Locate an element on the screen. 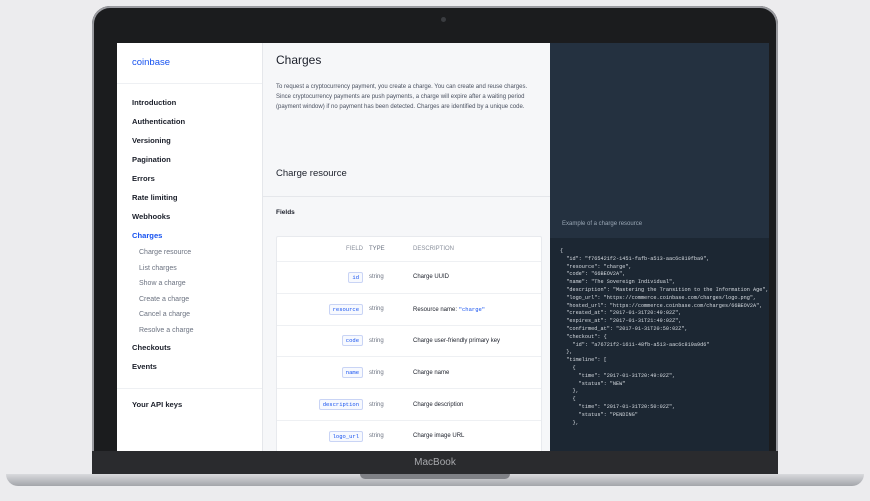 The height and width of the screenshot is (501, 870). sidebar-divider is located at coordinates (189, 388).